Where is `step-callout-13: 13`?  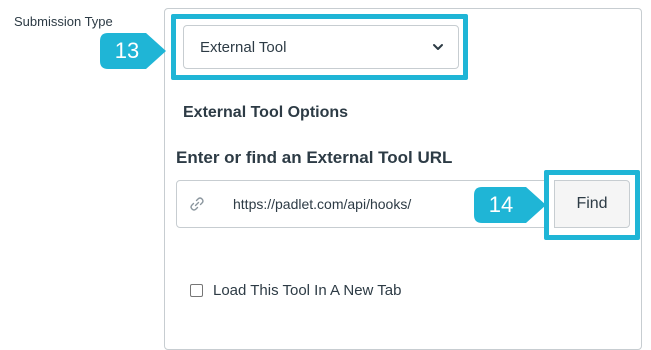
step-callout-13: 13 is located at coordinates (133, 51).